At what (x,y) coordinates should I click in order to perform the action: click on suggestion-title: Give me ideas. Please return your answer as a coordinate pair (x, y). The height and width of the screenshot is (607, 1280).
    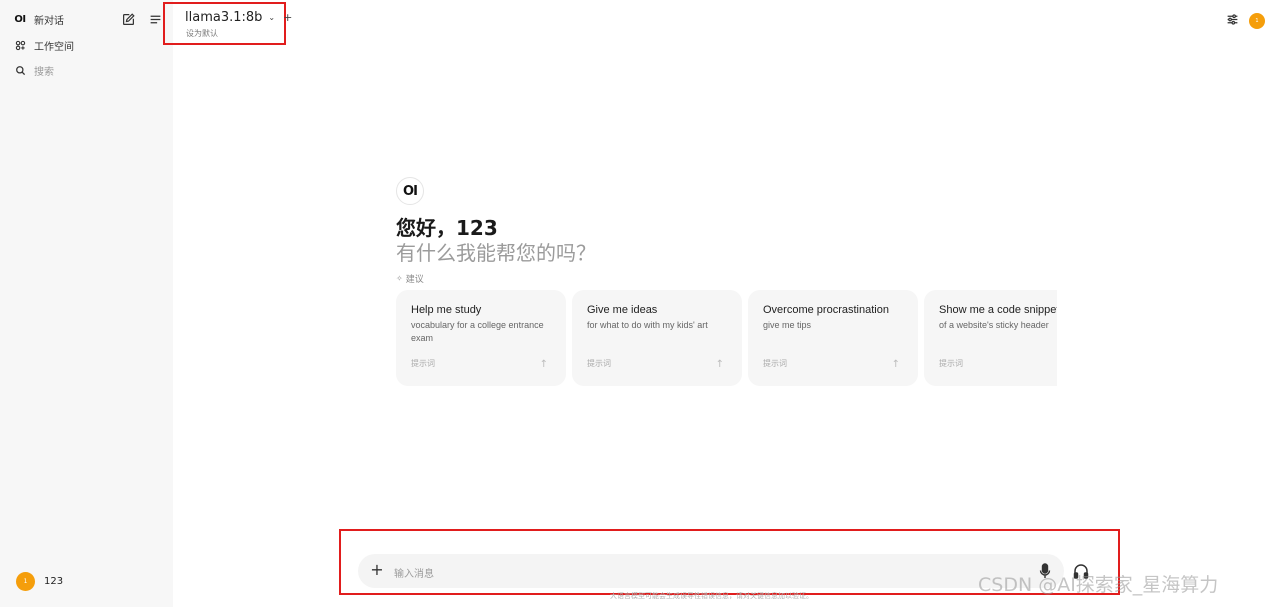
    Looking at the image, I should click on (622, 310).